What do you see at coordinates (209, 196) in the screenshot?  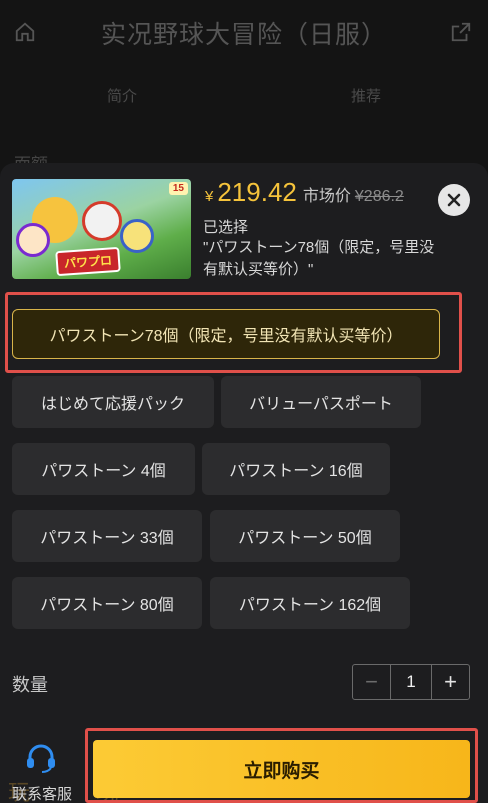 I see `currency-symbol: ¥` at bounding box center [209, 196].